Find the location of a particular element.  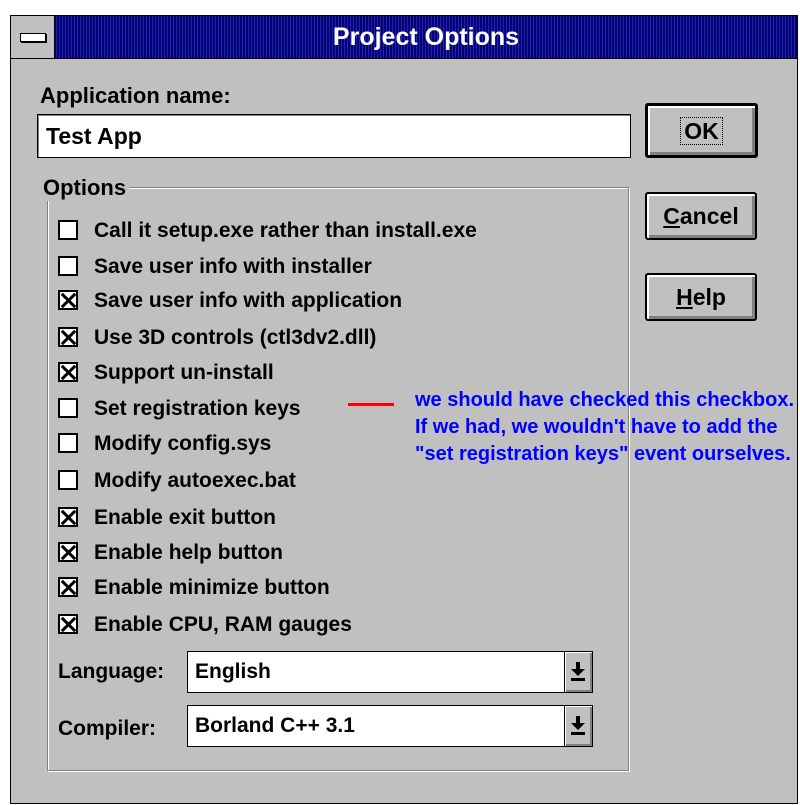

language-label: Language: is located at coordinates (111, 671).